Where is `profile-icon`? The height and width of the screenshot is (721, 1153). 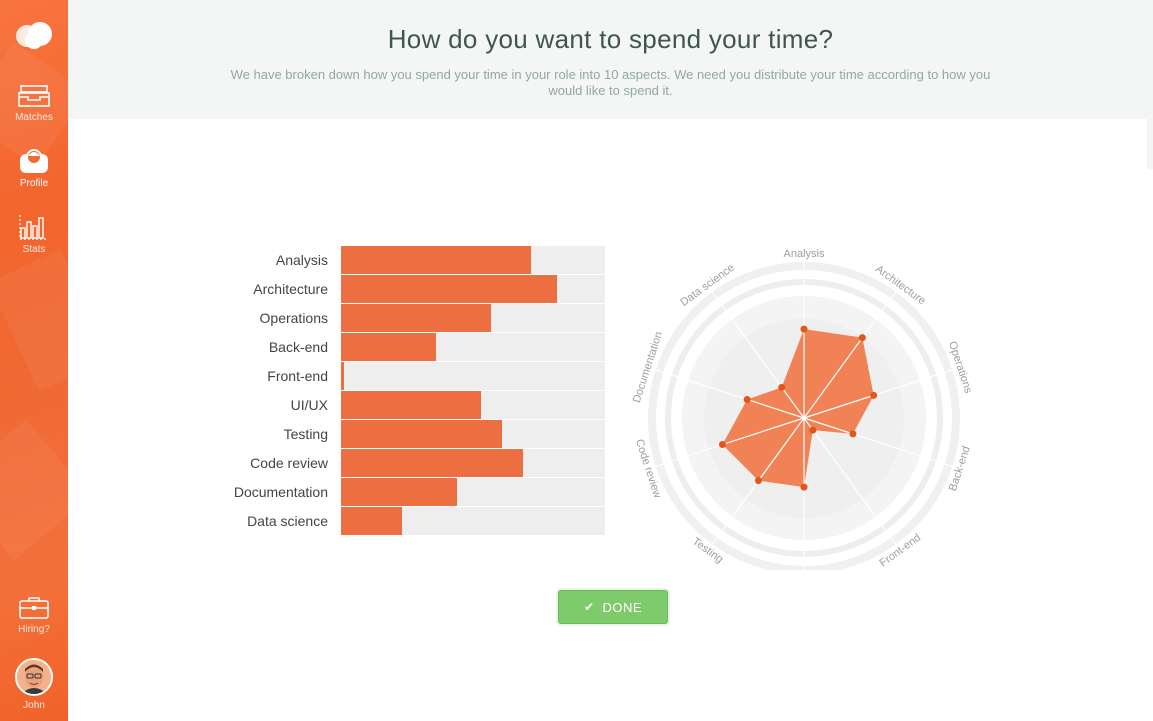
profile-icon is located at coordinates (34, 161).